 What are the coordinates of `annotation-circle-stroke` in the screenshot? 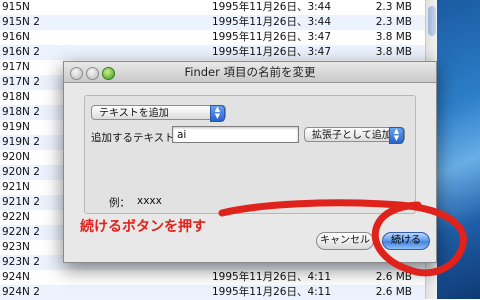 It's located at (342, 238).